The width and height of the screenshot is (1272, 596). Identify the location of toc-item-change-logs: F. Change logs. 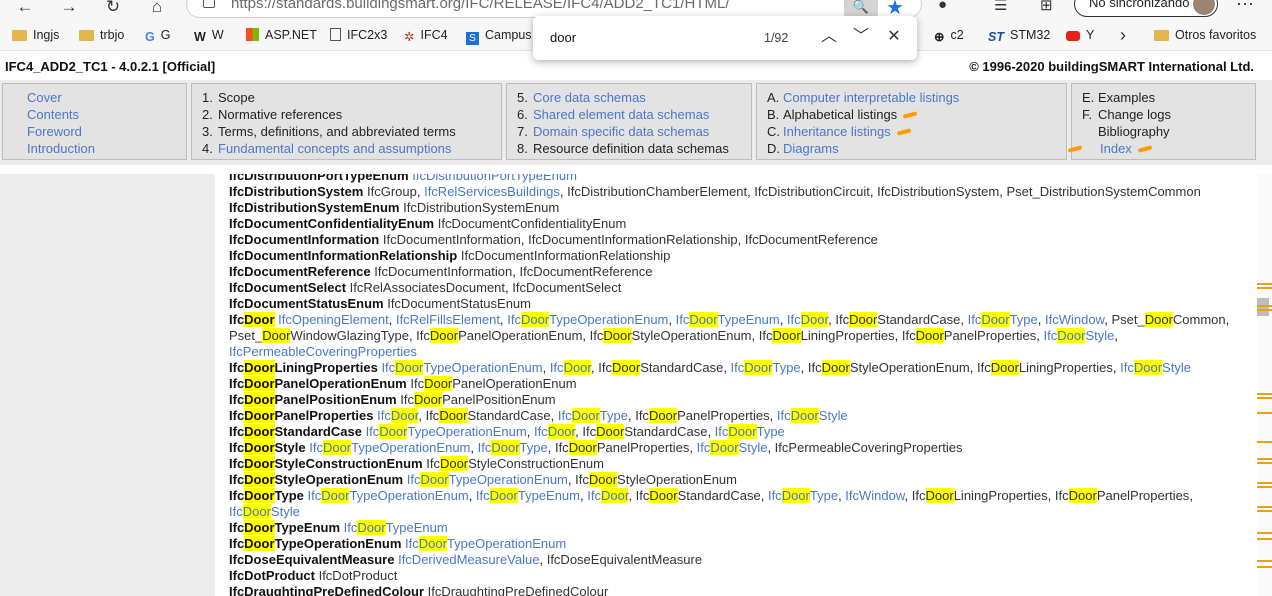
(1126, 114).